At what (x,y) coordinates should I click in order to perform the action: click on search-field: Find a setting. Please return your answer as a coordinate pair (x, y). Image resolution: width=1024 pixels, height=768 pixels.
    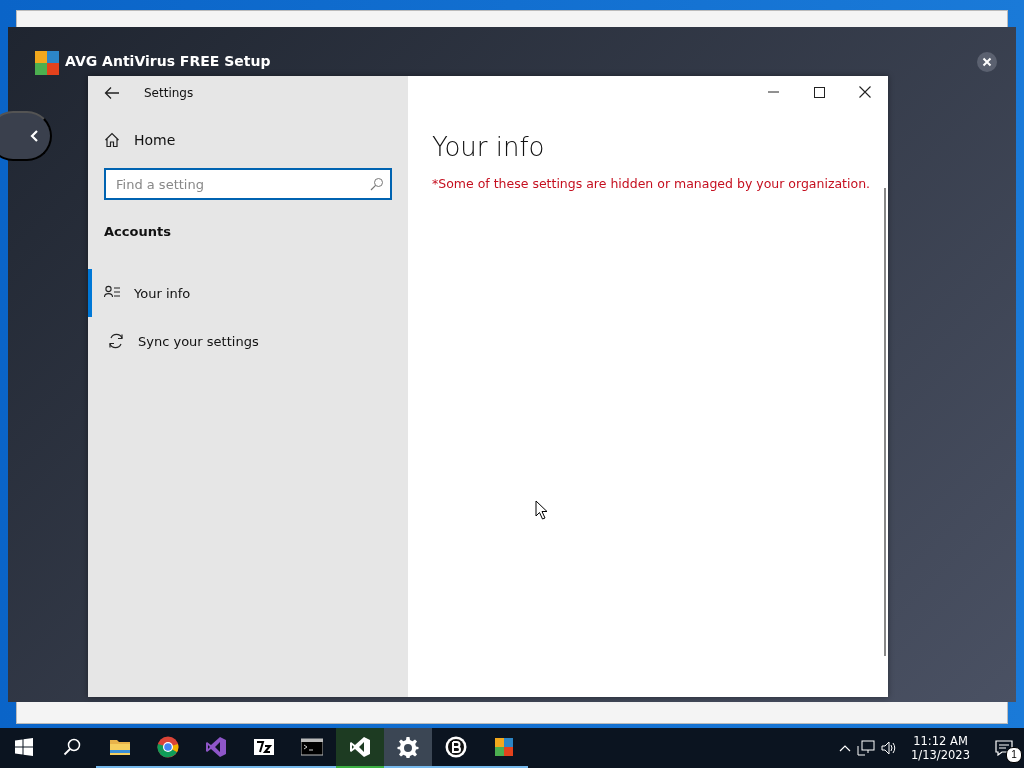
    Looking at the image, I should click on (248, 184).